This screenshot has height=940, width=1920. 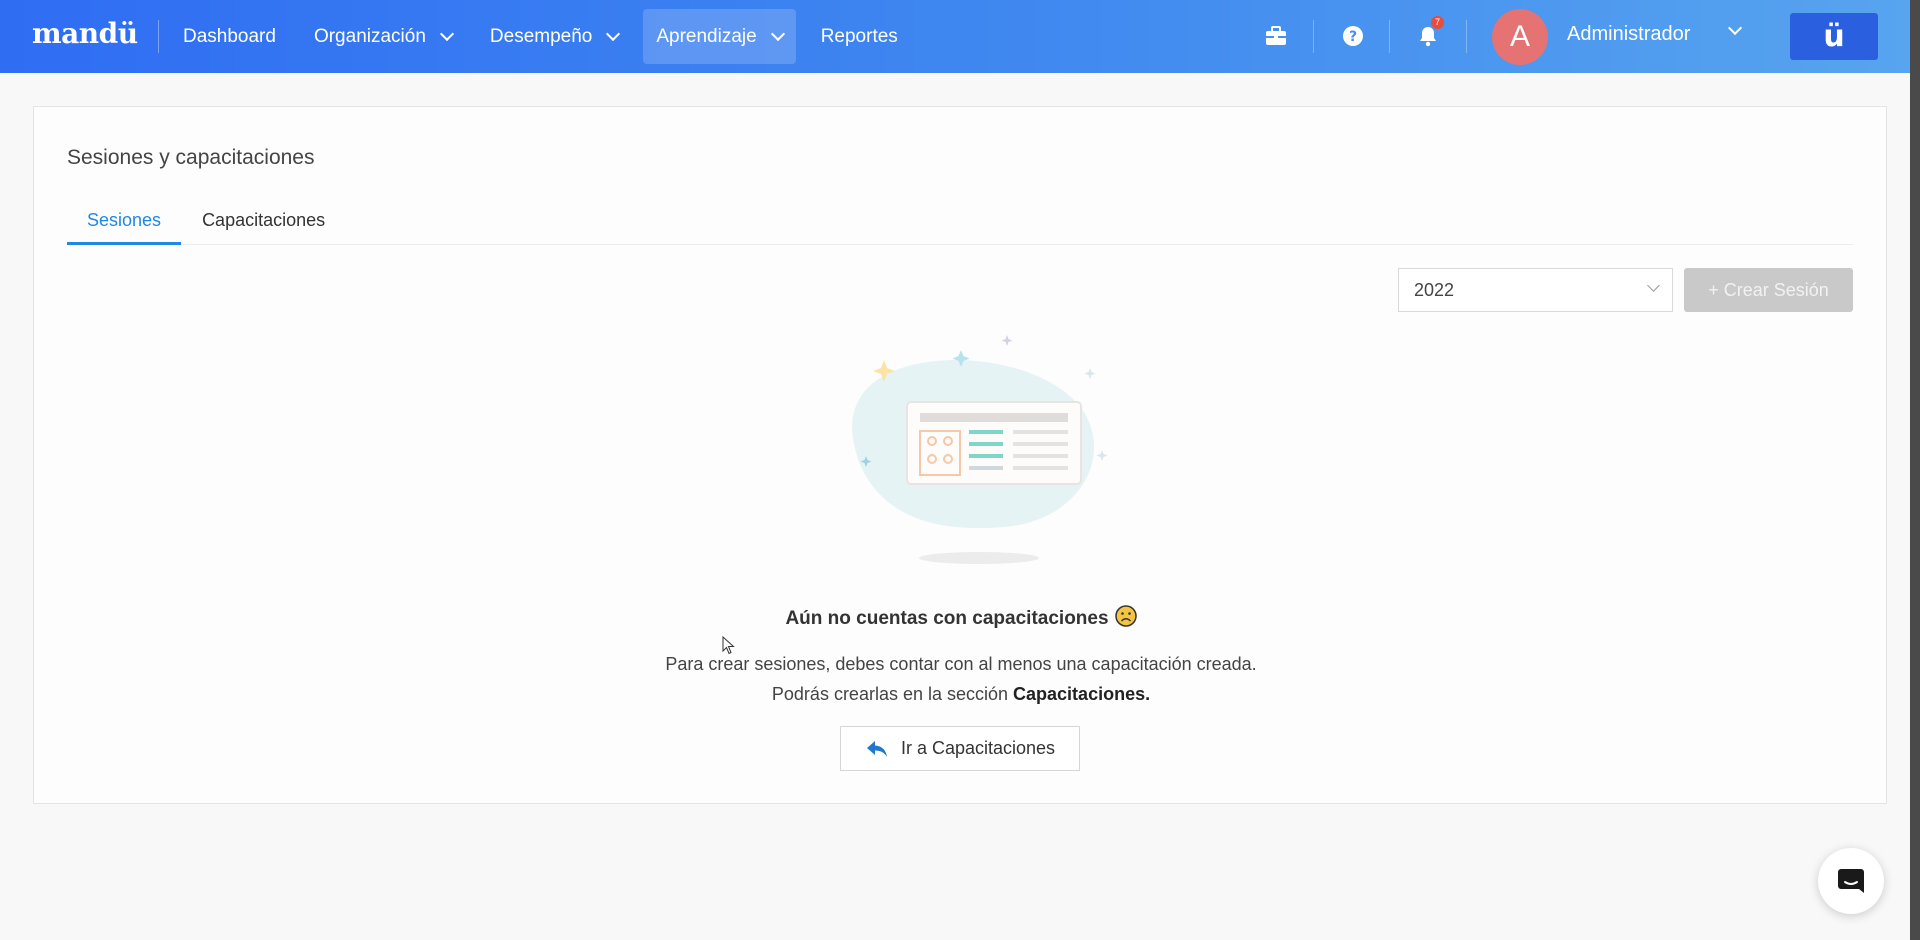 I want to click on empty-state-line2-prefix: Podrás crearlas en la sección, so click(x=892, y=694).